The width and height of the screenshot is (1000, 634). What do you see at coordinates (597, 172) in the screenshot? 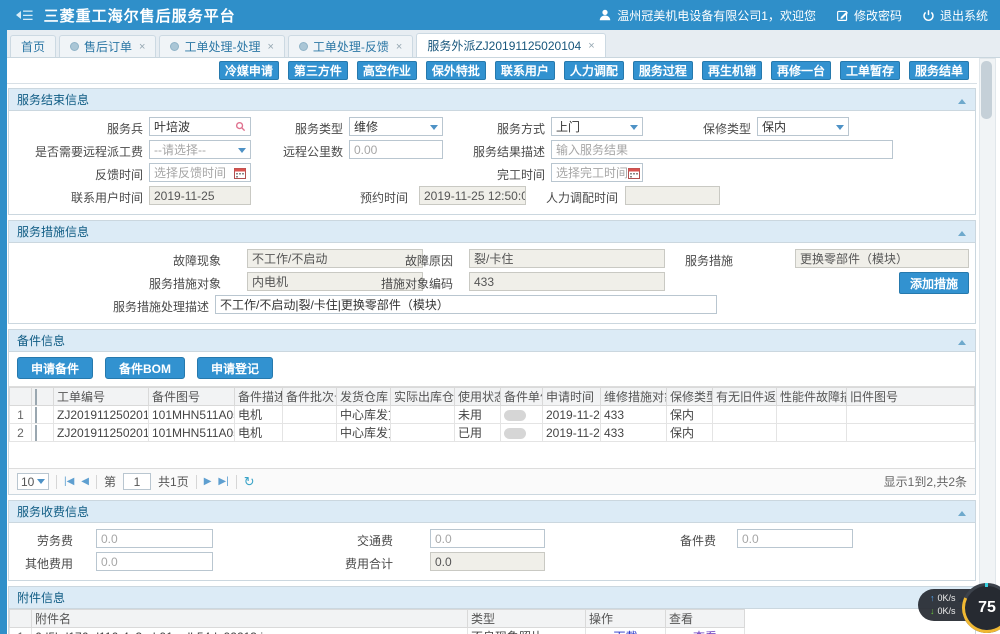
I see `finish-time-input: 选择完工时间` at bounding box center [597, 172].